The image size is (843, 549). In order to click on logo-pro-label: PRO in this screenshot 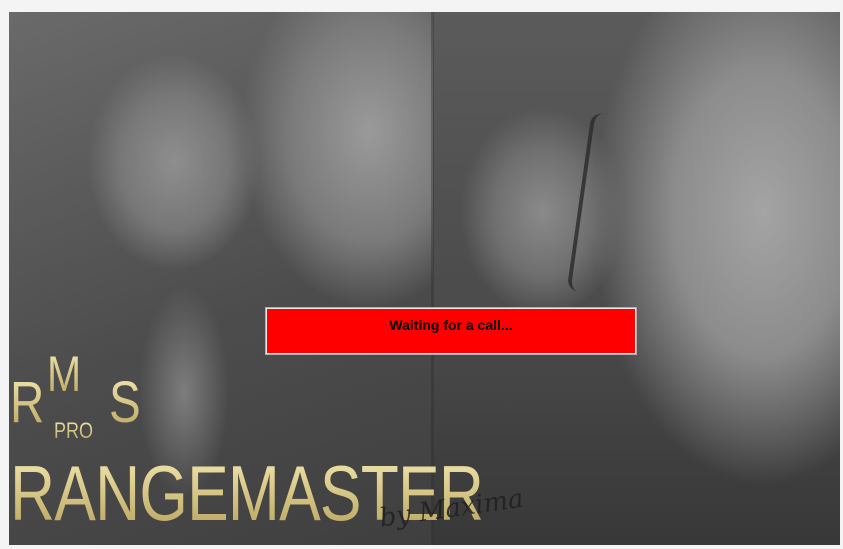, I will do `click(74, 430)`.